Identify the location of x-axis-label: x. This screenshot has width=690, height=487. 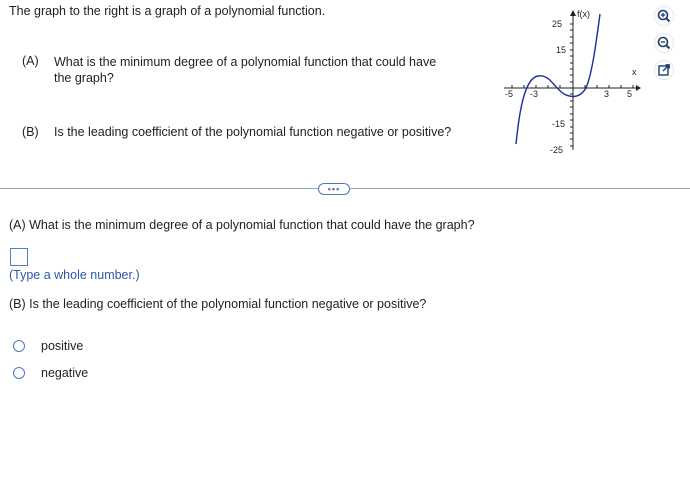
(634, 72).